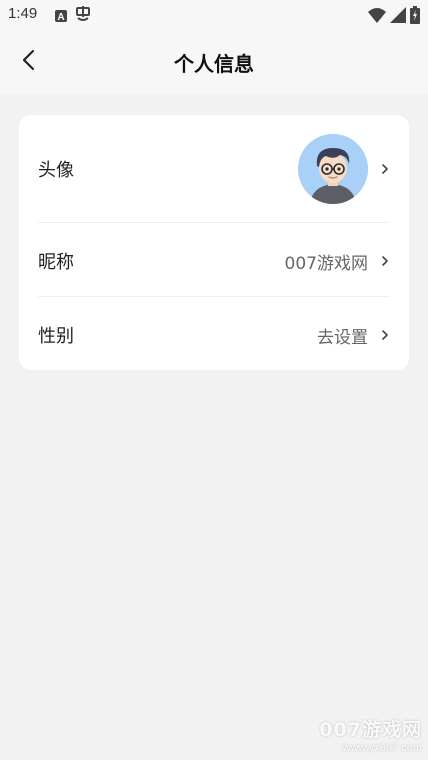 This screenshot has width=428, height=760. I want to click on status-left-icons: A, so click(73, 16).